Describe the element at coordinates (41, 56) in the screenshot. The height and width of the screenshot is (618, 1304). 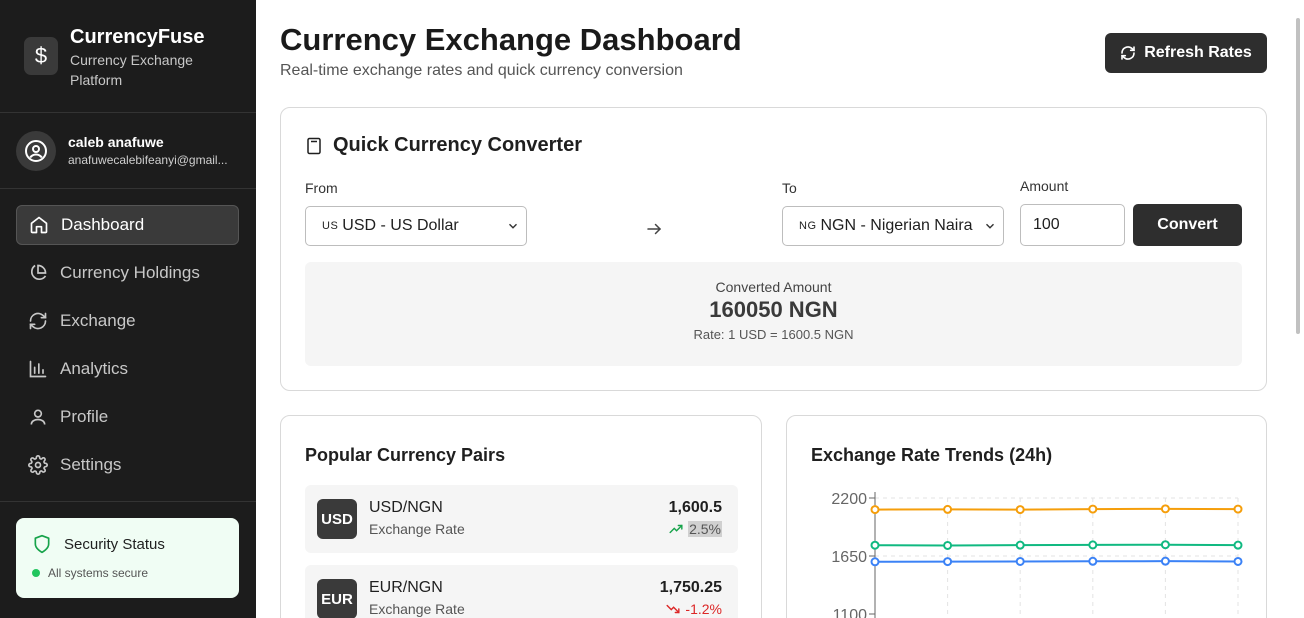
I see `dollar-logo-icon: $` at that location.